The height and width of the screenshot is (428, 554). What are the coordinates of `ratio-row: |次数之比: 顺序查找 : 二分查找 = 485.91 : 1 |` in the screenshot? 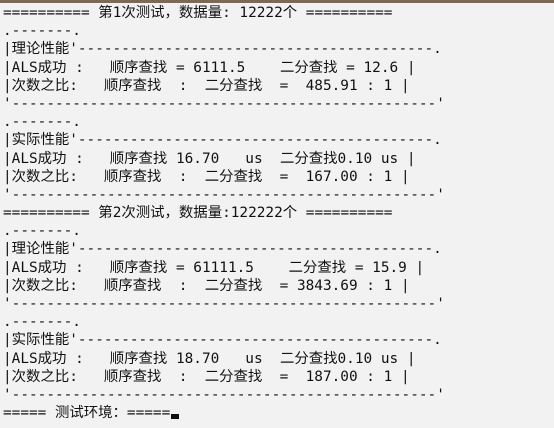 It's located at (206, 85).